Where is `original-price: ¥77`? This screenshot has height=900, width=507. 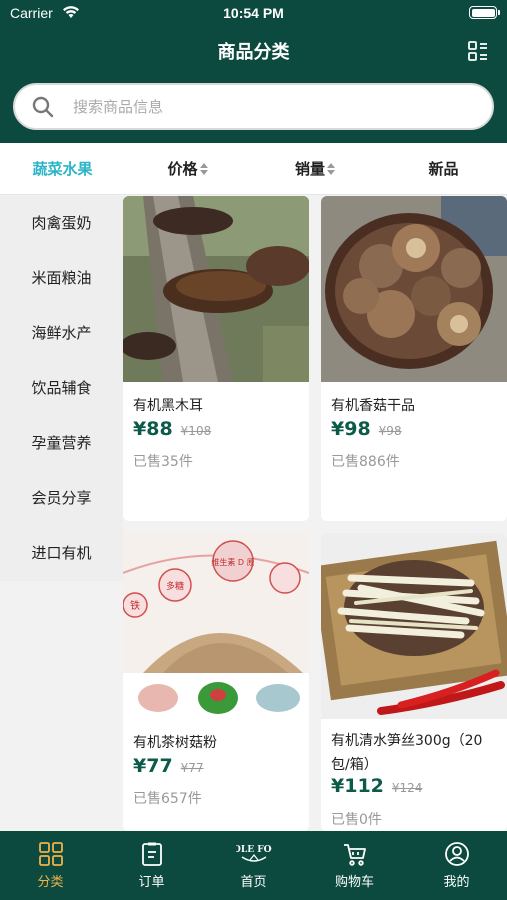
original-price: ¥77 is located at coordinates (192, 768).